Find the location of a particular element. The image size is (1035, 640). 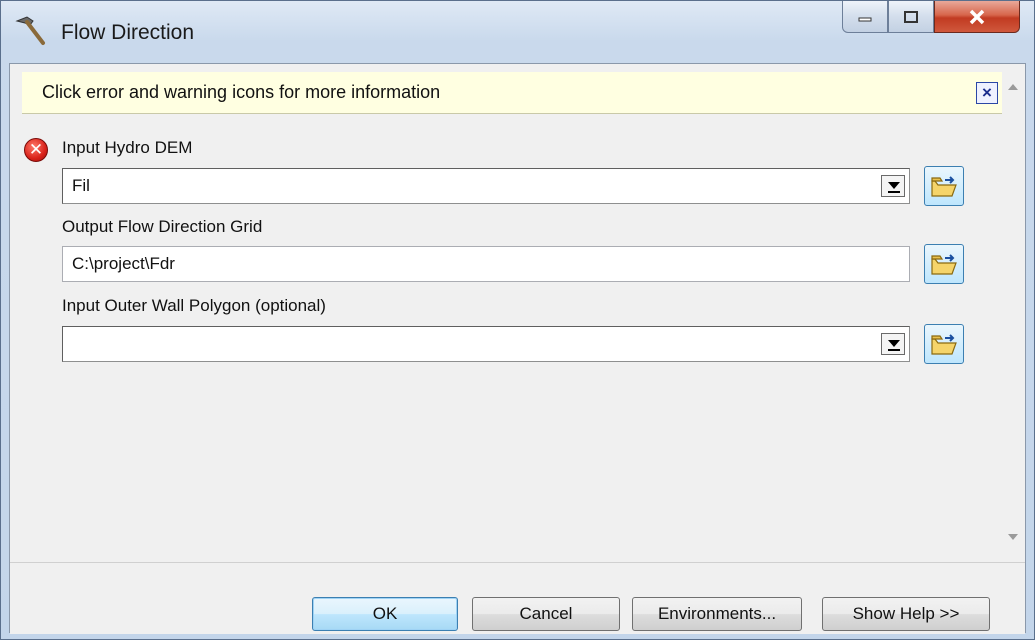

maximize-icon is located at coordinates (911, 16).